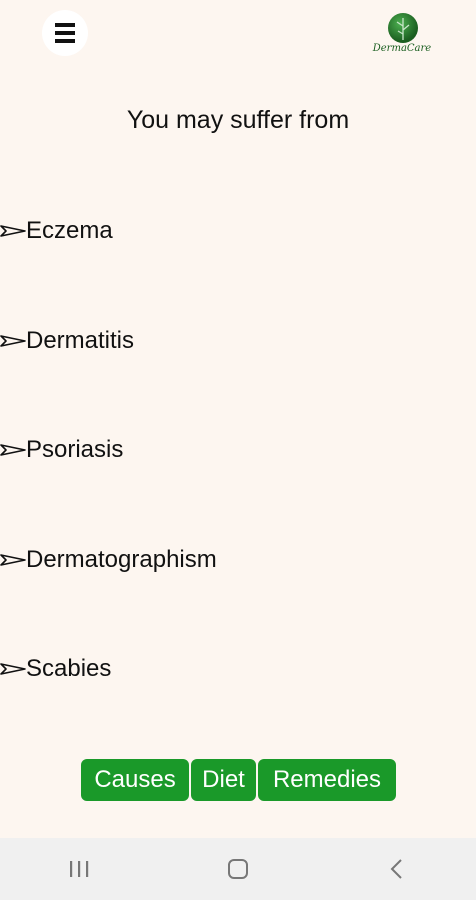  Describe the element at coordinates (80, 340) in the screenshot. I see `disease-label: Dermatitis` at that location.